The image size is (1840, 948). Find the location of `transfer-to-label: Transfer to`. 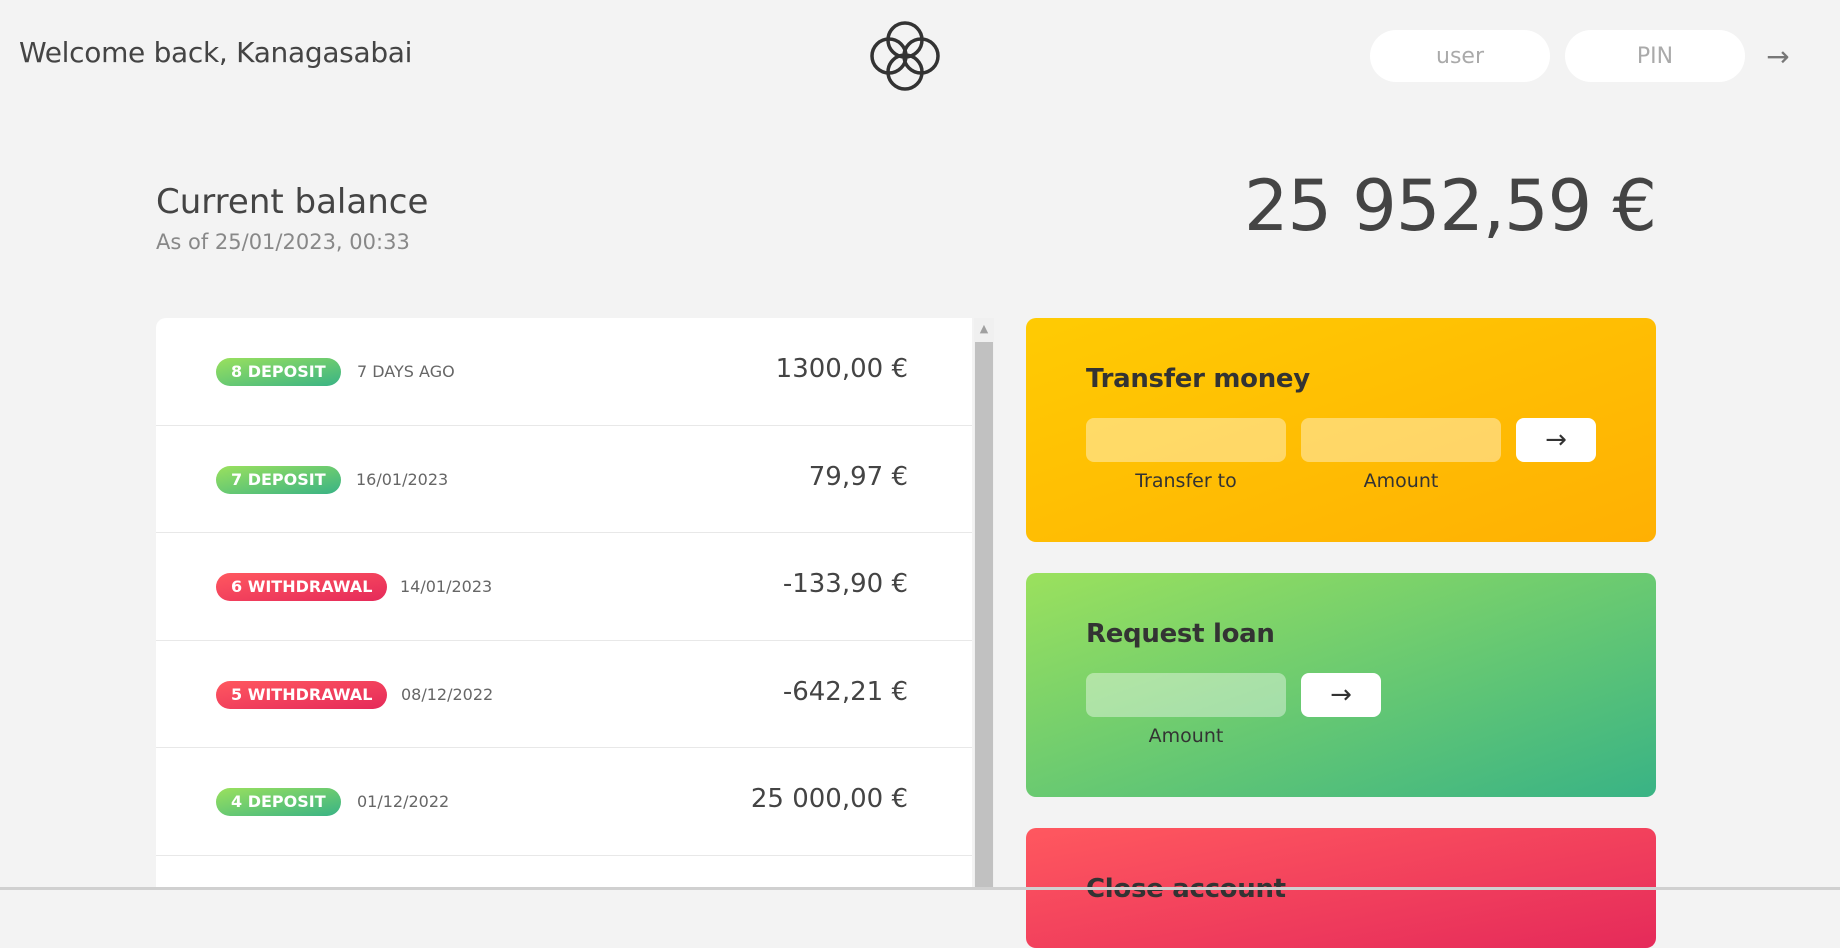

transfer-to-label: Transfer to is located at coordinates (1186, 481).